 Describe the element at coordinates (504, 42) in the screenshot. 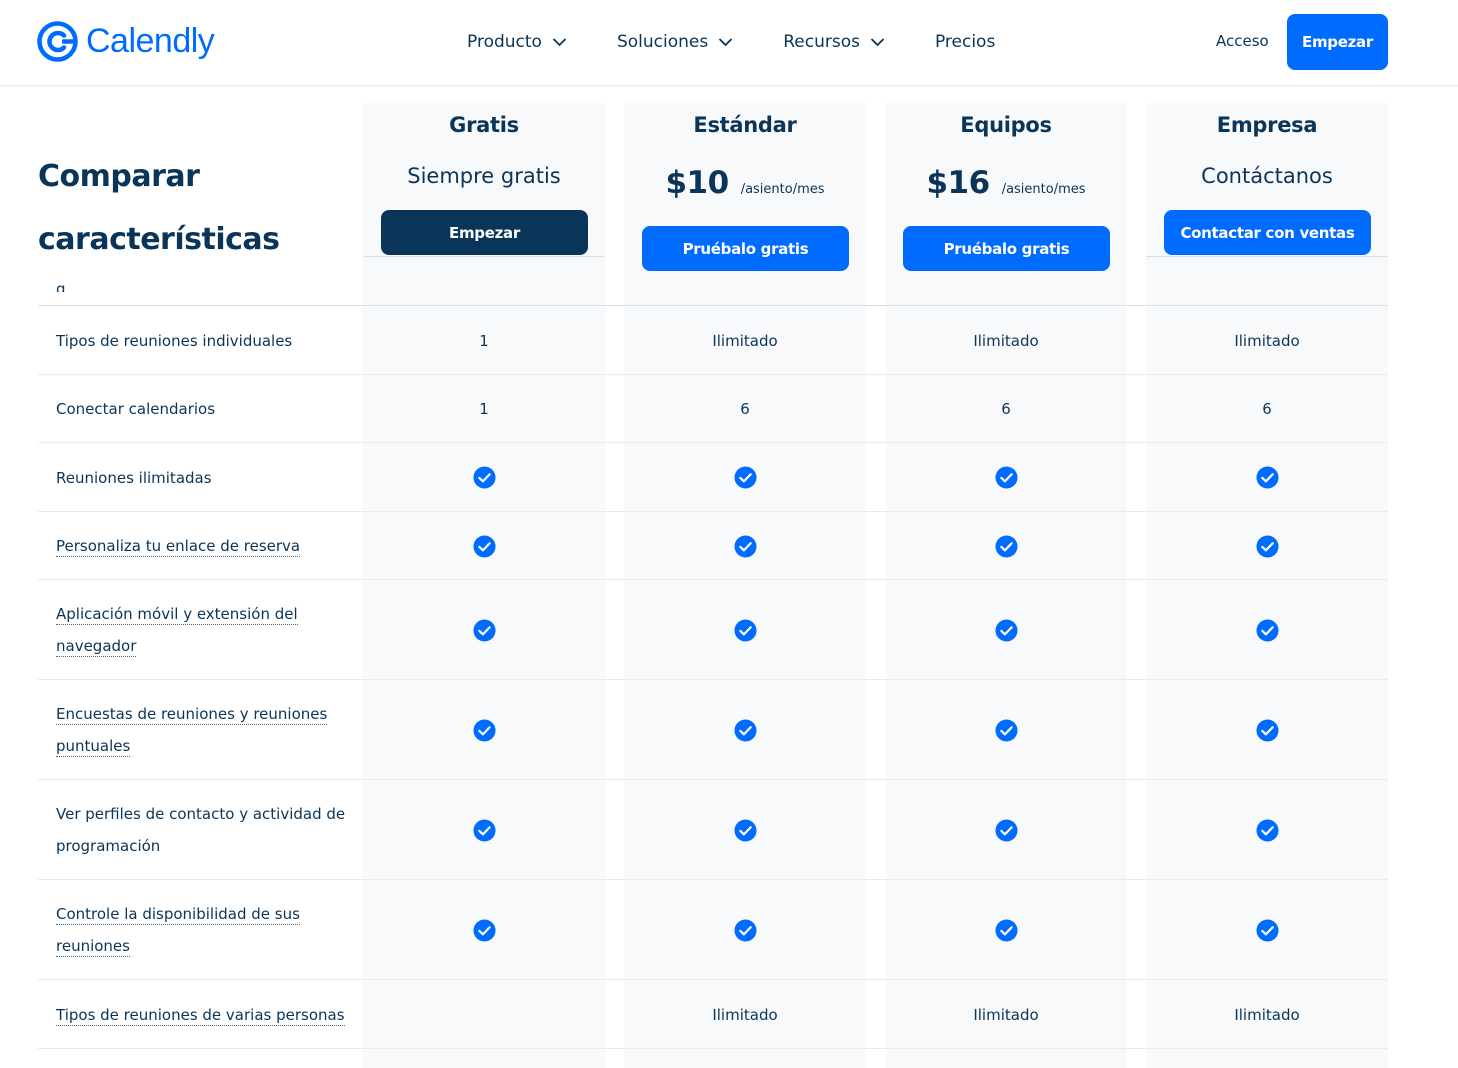

I see `nav-label: Producto` at that location.